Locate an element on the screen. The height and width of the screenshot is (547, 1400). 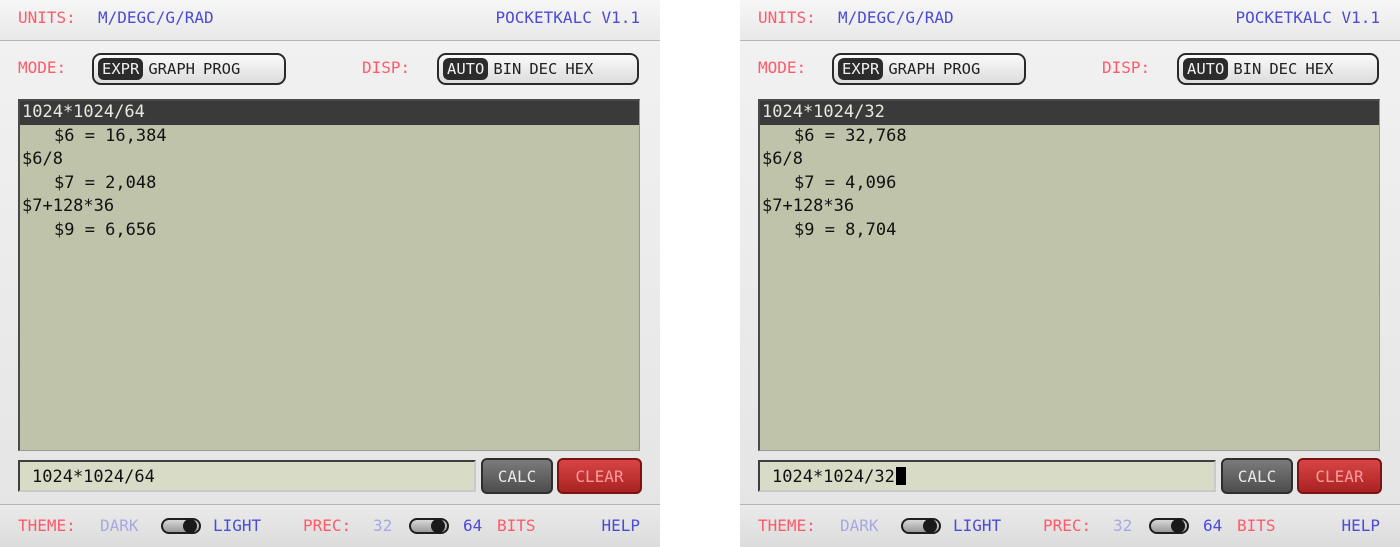
expression-input-text: 1024*1024/64 is located at coordinates (93, 477).